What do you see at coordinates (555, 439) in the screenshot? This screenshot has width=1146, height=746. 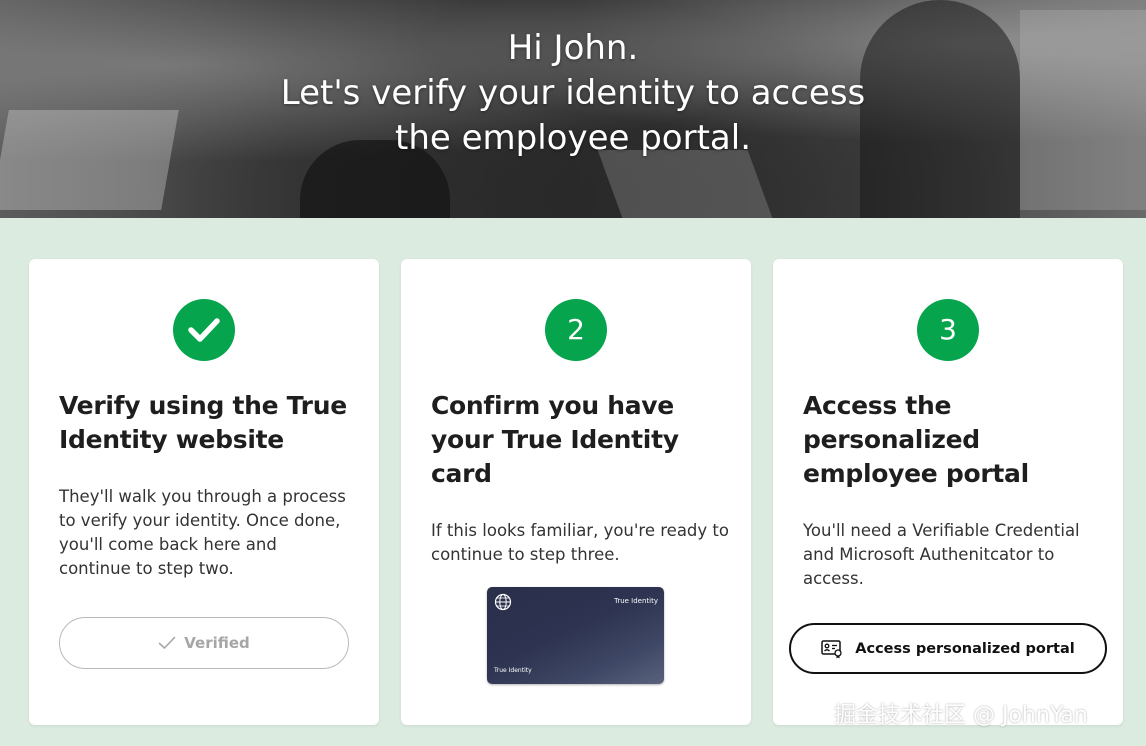 I see `step-title-line: your True Identity` at bounding box center [555, 439].